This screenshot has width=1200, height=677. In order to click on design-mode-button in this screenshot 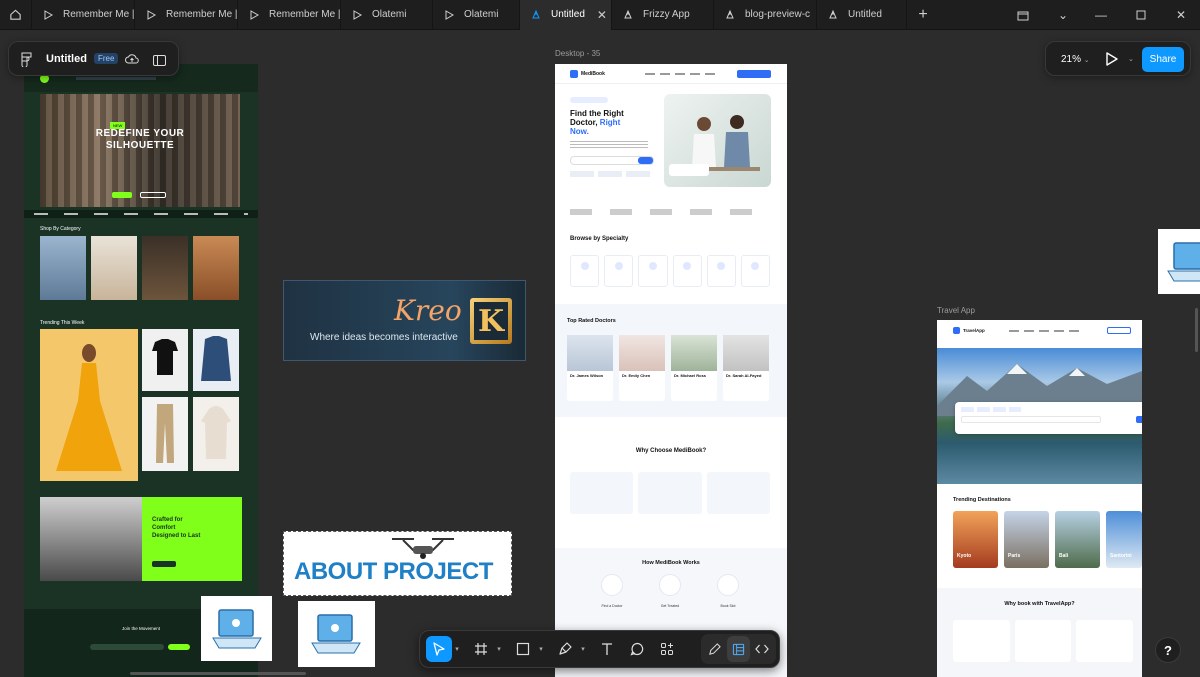, I will do `click(738, 649)`.